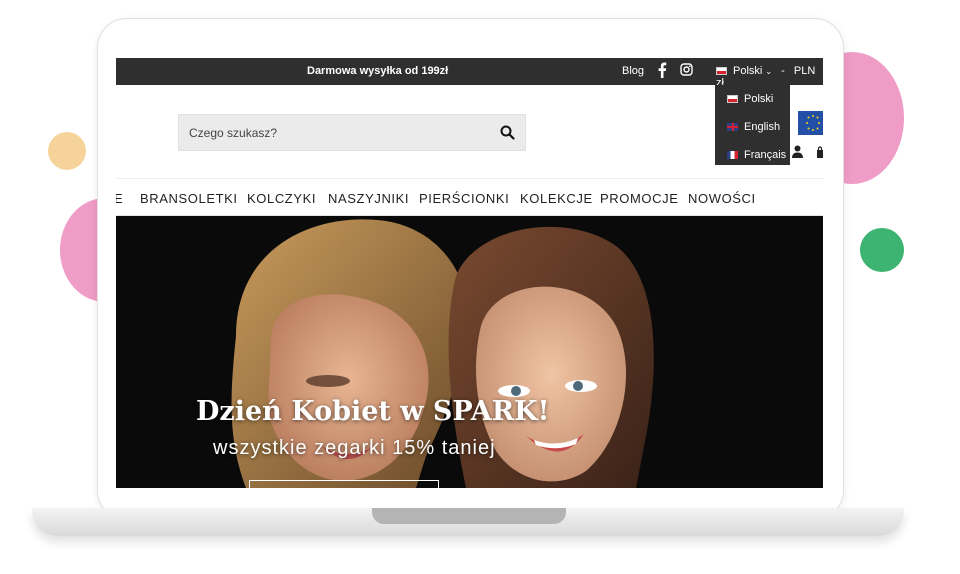  I want to click on language-option-polski: Polski, so click(750, 99).